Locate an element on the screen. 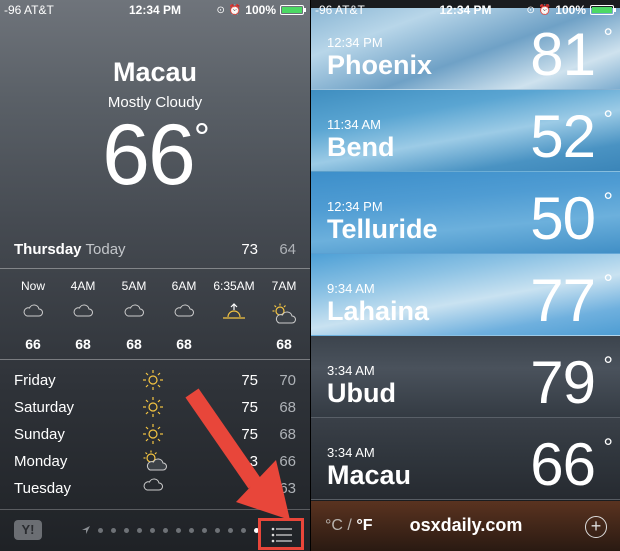 Image resolution: width=620 pixels, height=551 pixels. hourly-forecast: Now 66 4AM 68 5AM 68 6AM 68 6:35AM 7AM 68 is located at coordinates (155, 314).